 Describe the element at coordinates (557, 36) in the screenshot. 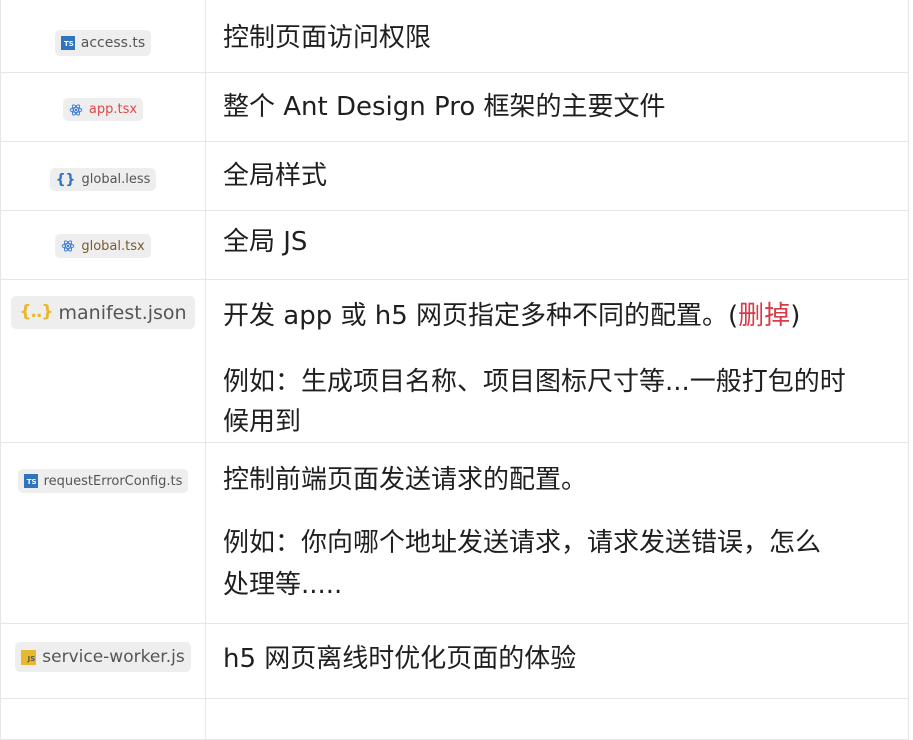

I see `description-cell: 控制页面访问权限` at that location.